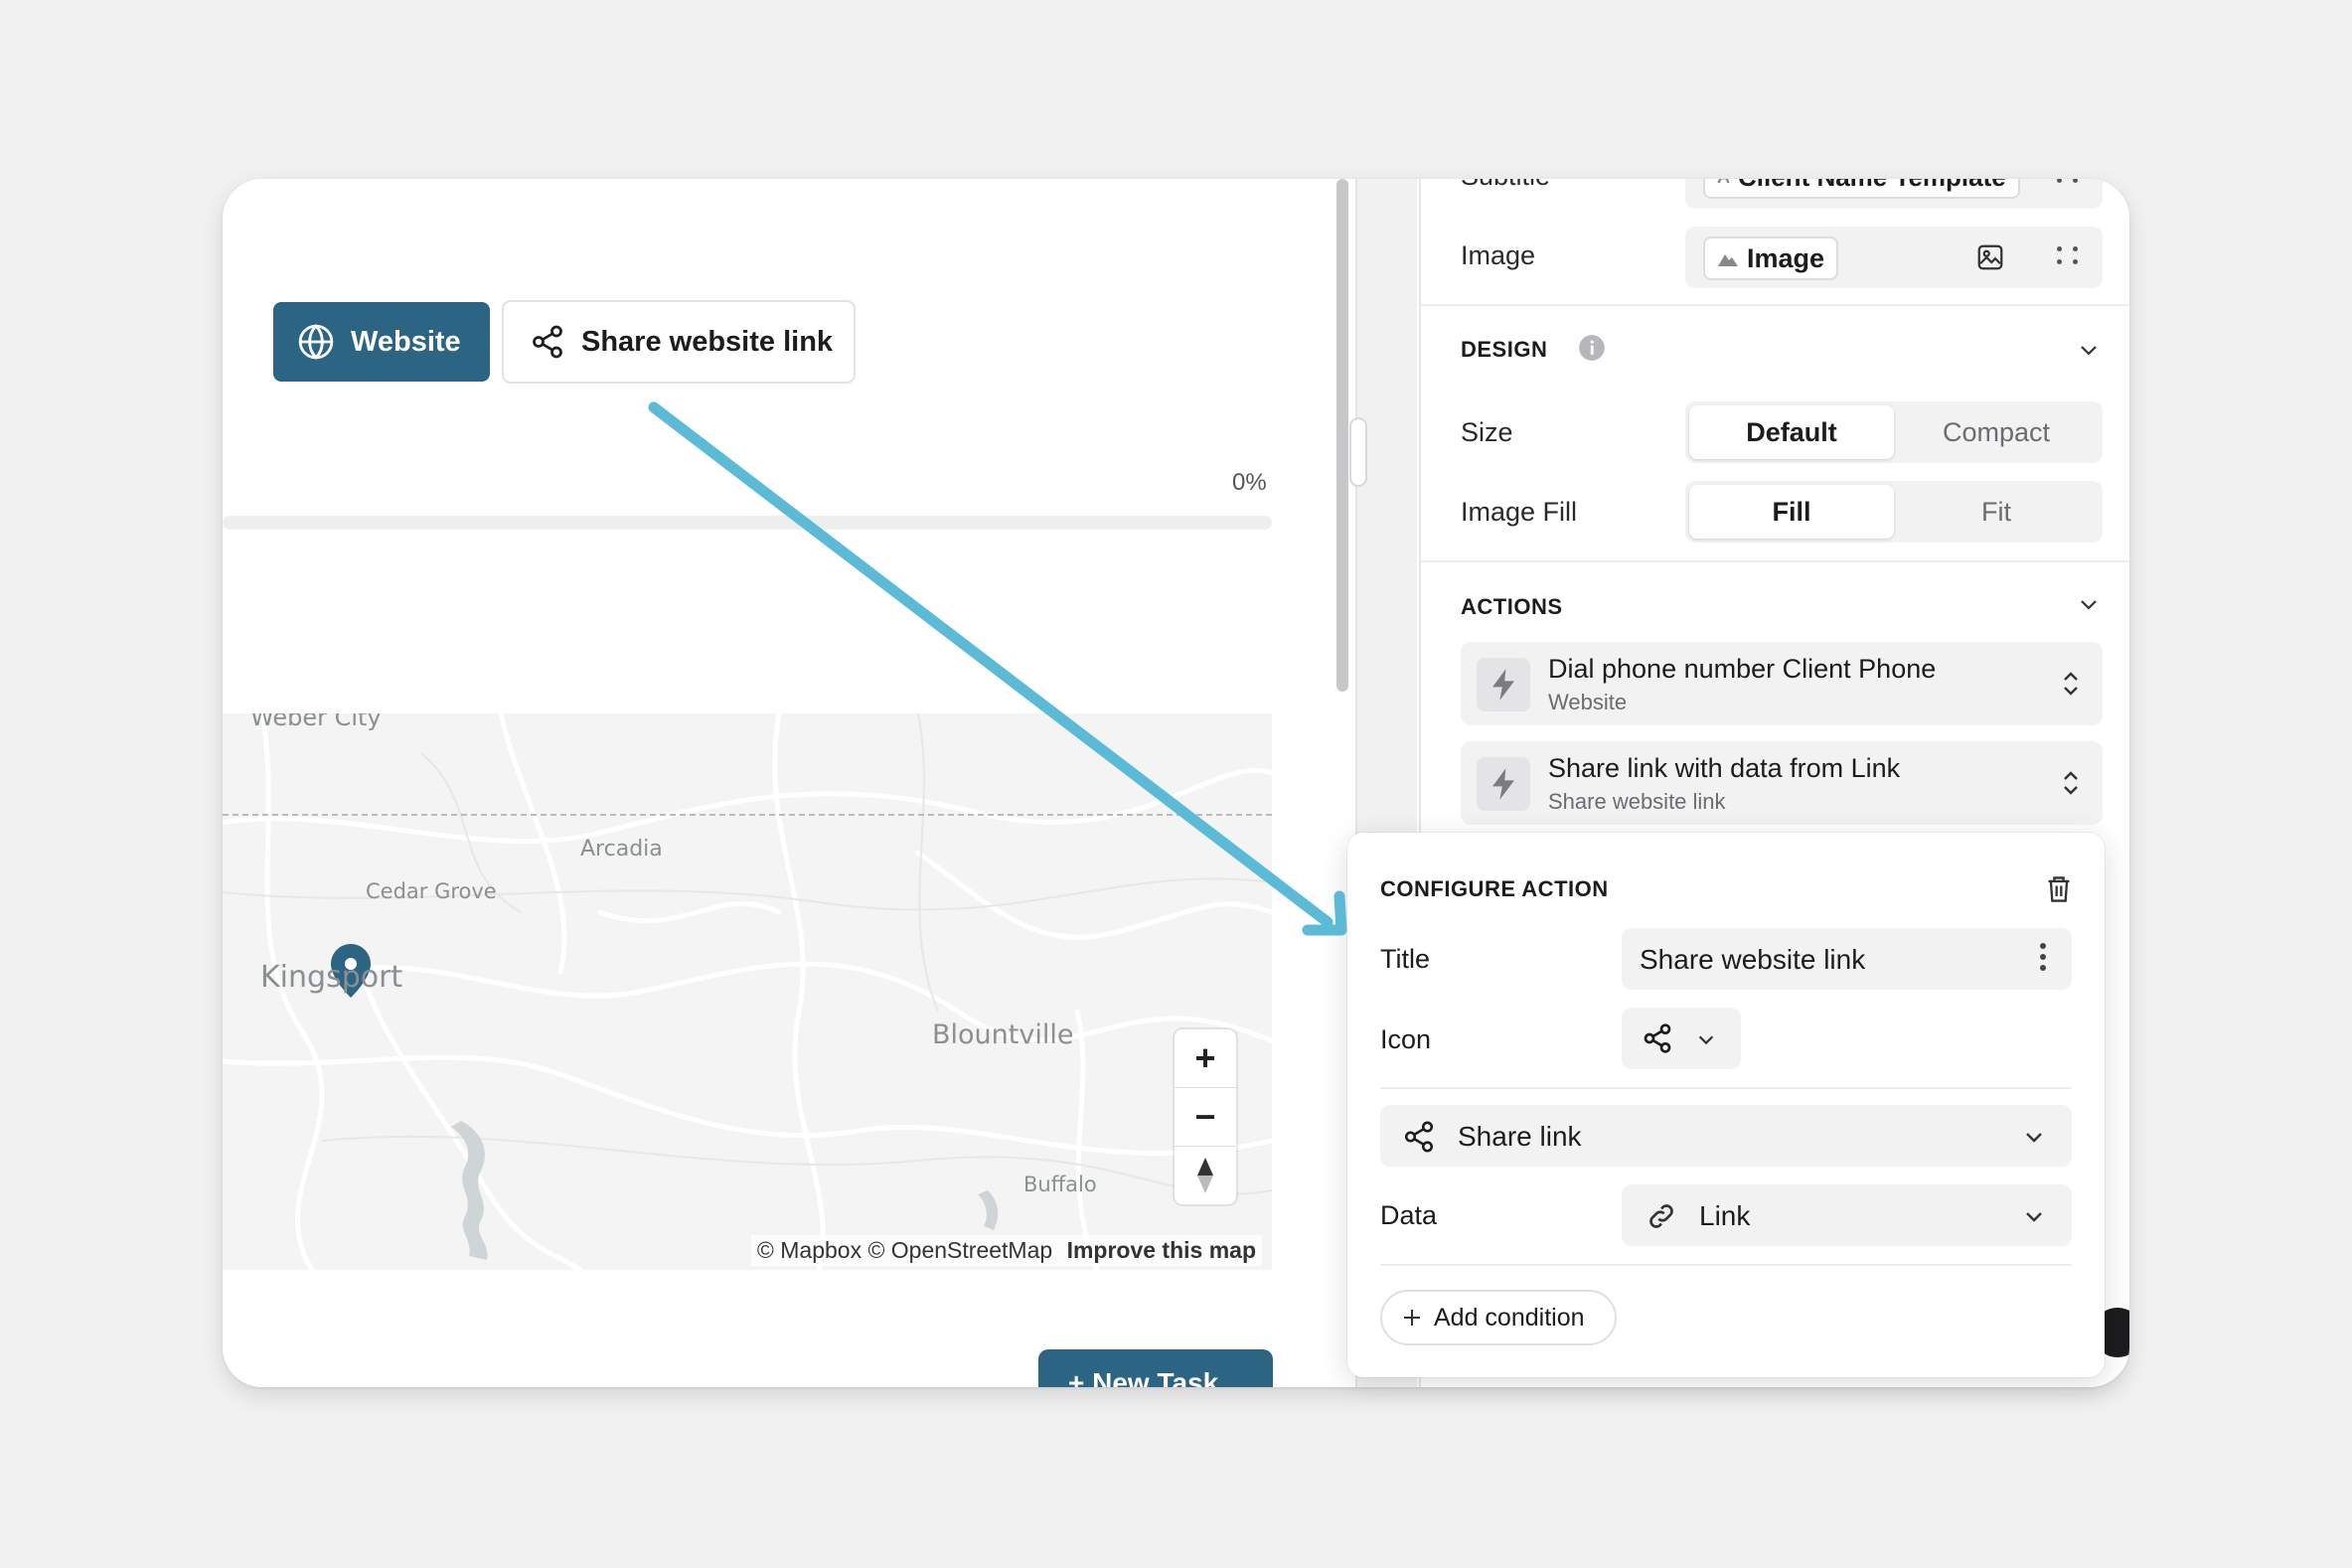  I want to click on size-label: Size, so click(1487, 432).